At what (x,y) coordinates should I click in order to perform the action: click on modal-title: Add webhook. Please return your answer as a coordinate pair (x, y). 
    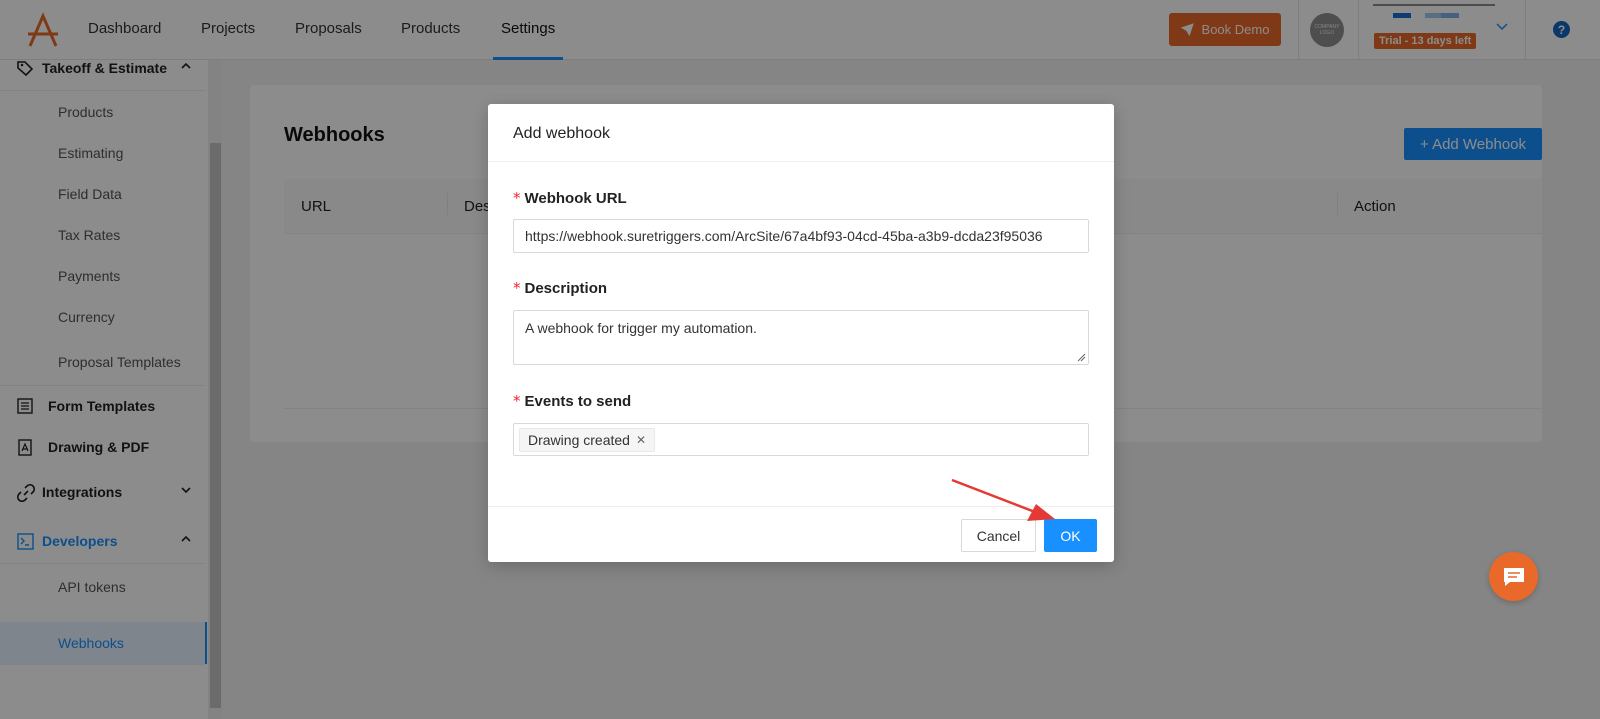
    Looking at the image, I should click on (561, 133).